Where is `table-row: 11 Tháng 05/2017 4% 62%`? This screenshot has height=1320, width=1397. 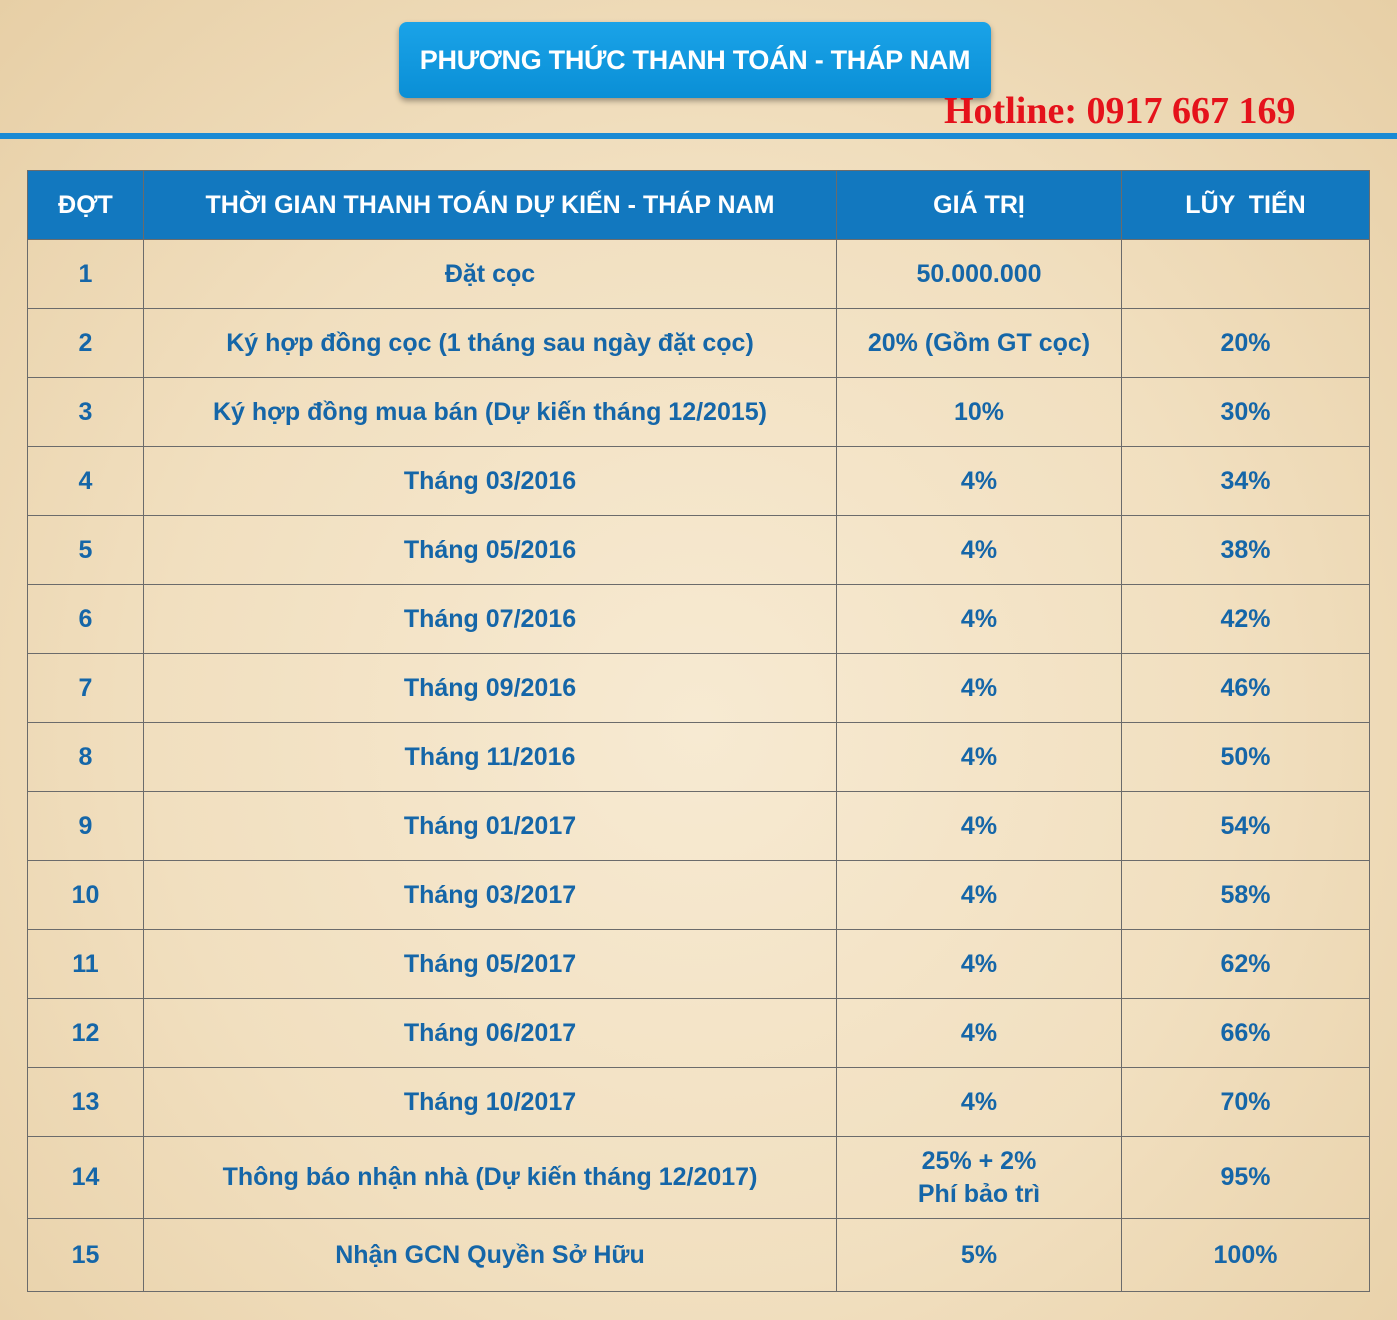 table-row: 11 Tháng 05/2017 4% 62% is located at coordinates (698, 964).